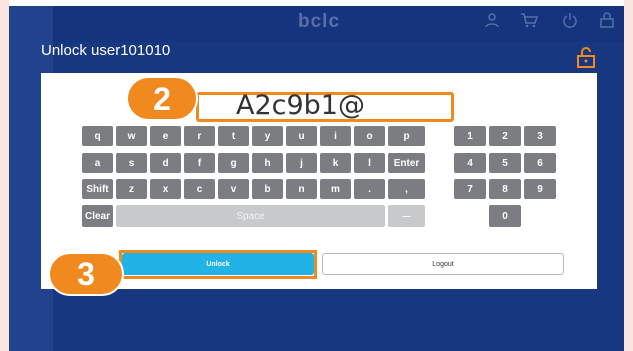  I want to click on enter-key: Enter, so click(406, 163).